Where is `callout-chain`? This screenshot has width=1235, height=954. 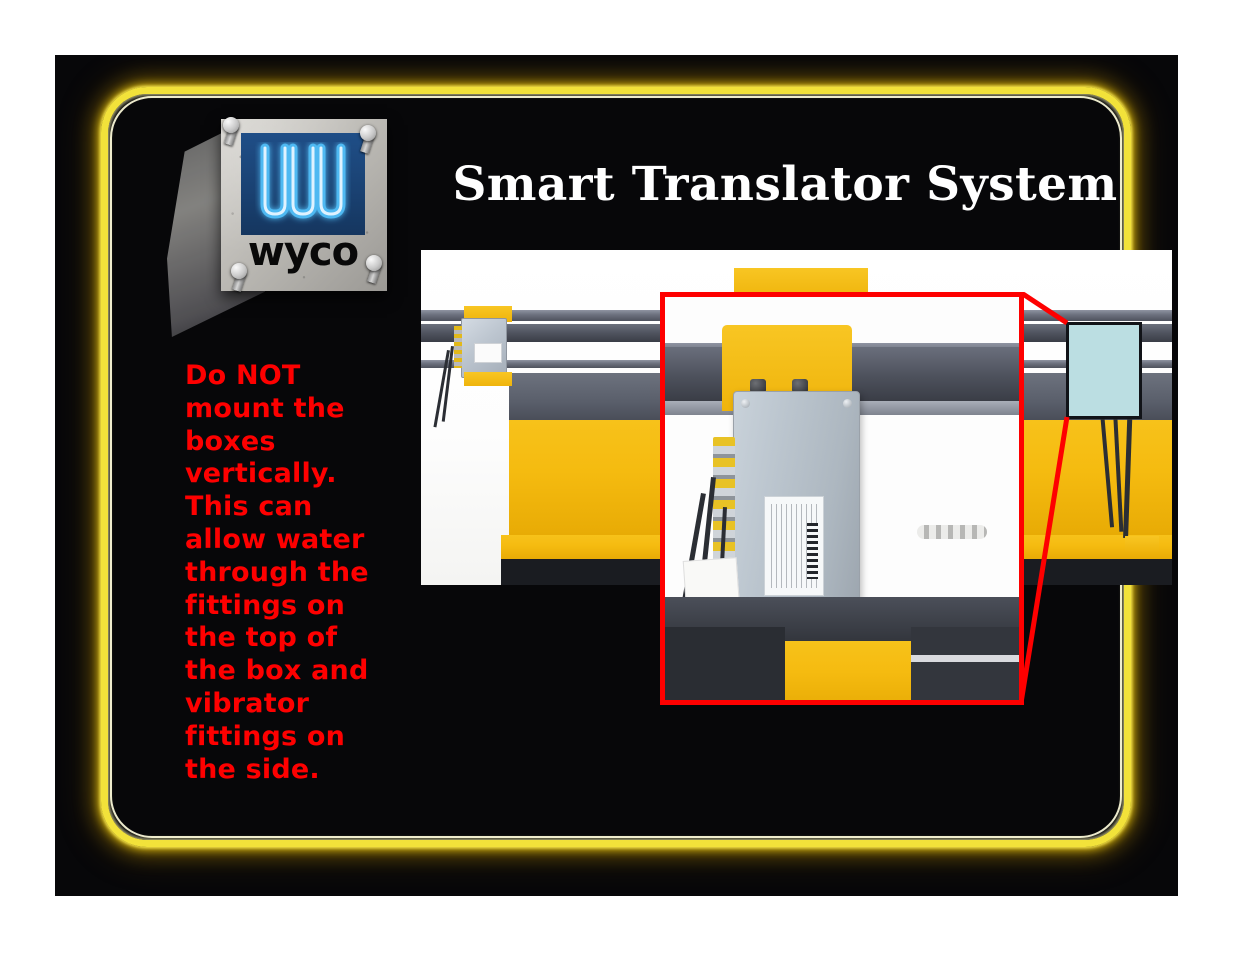 callout-chain is located at coordinates (952, 532).